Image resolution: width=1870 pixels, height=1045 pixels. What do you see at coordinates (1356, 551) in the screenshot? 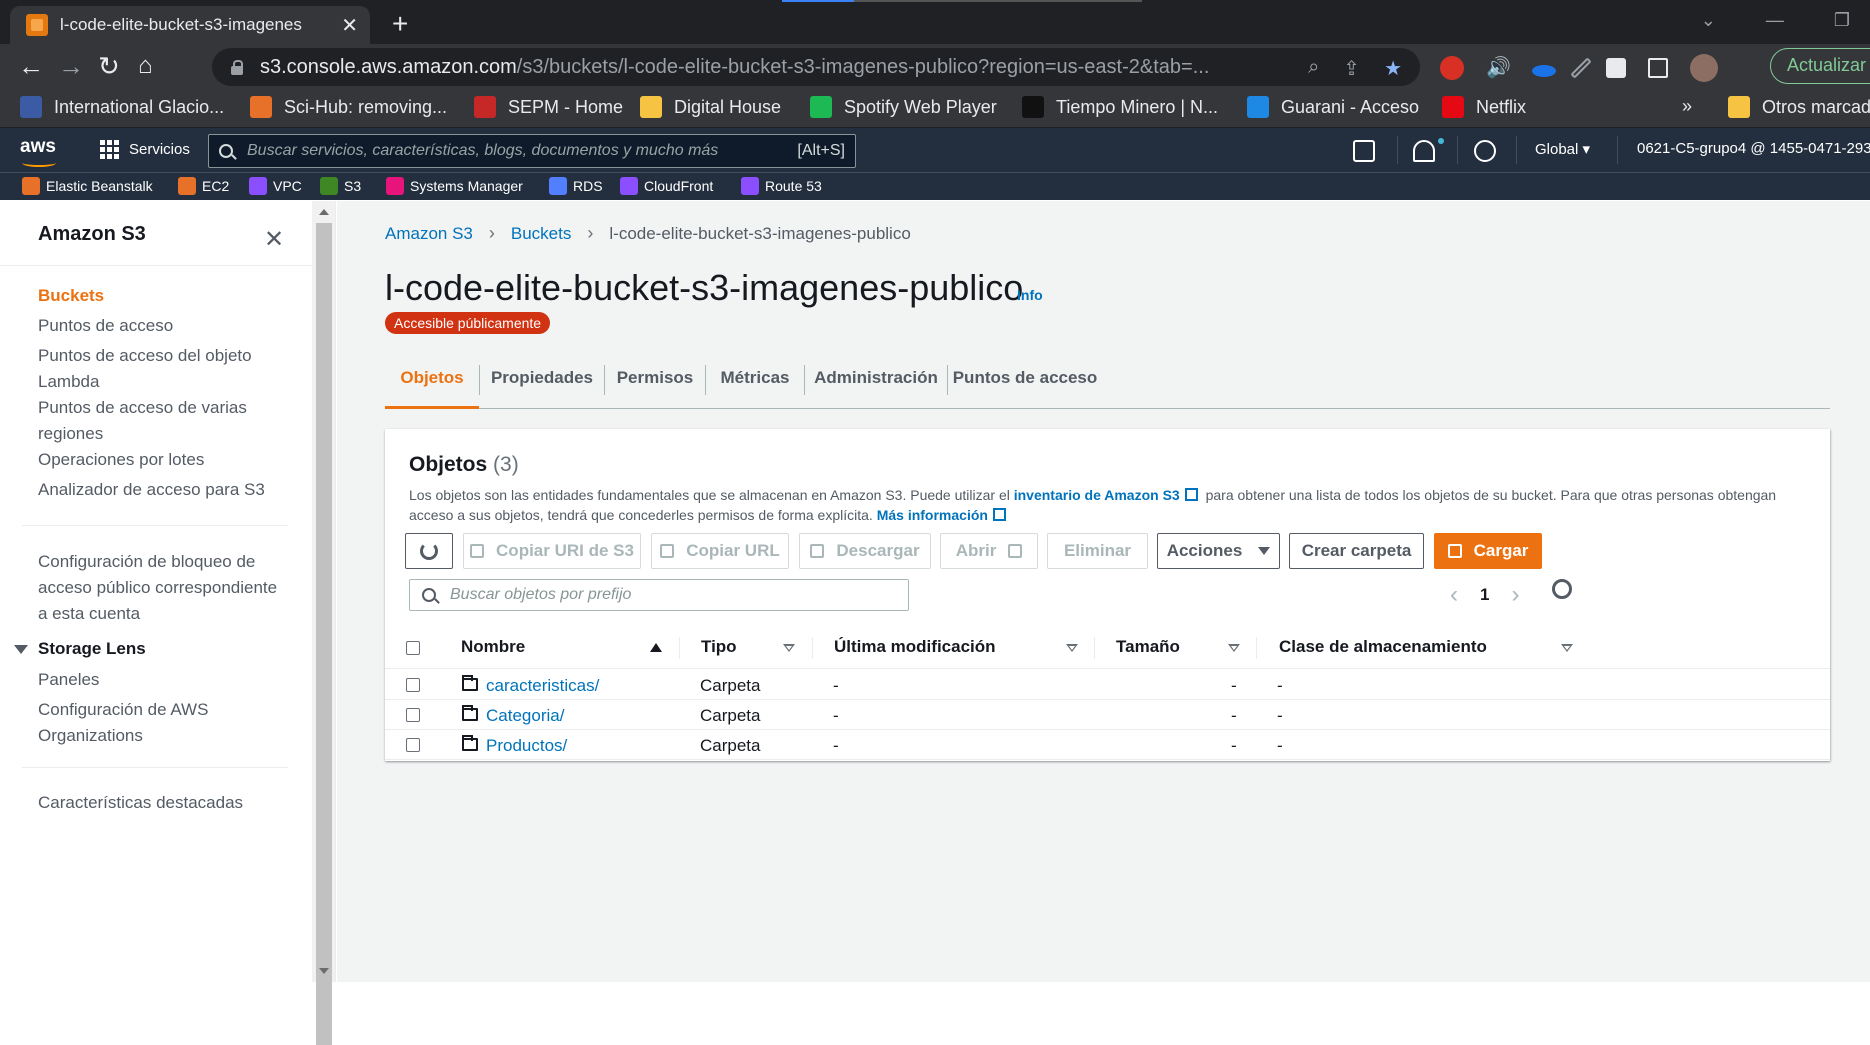
I see `create-folder-button: Crear carpeta` at bounding box center [1356, 551].